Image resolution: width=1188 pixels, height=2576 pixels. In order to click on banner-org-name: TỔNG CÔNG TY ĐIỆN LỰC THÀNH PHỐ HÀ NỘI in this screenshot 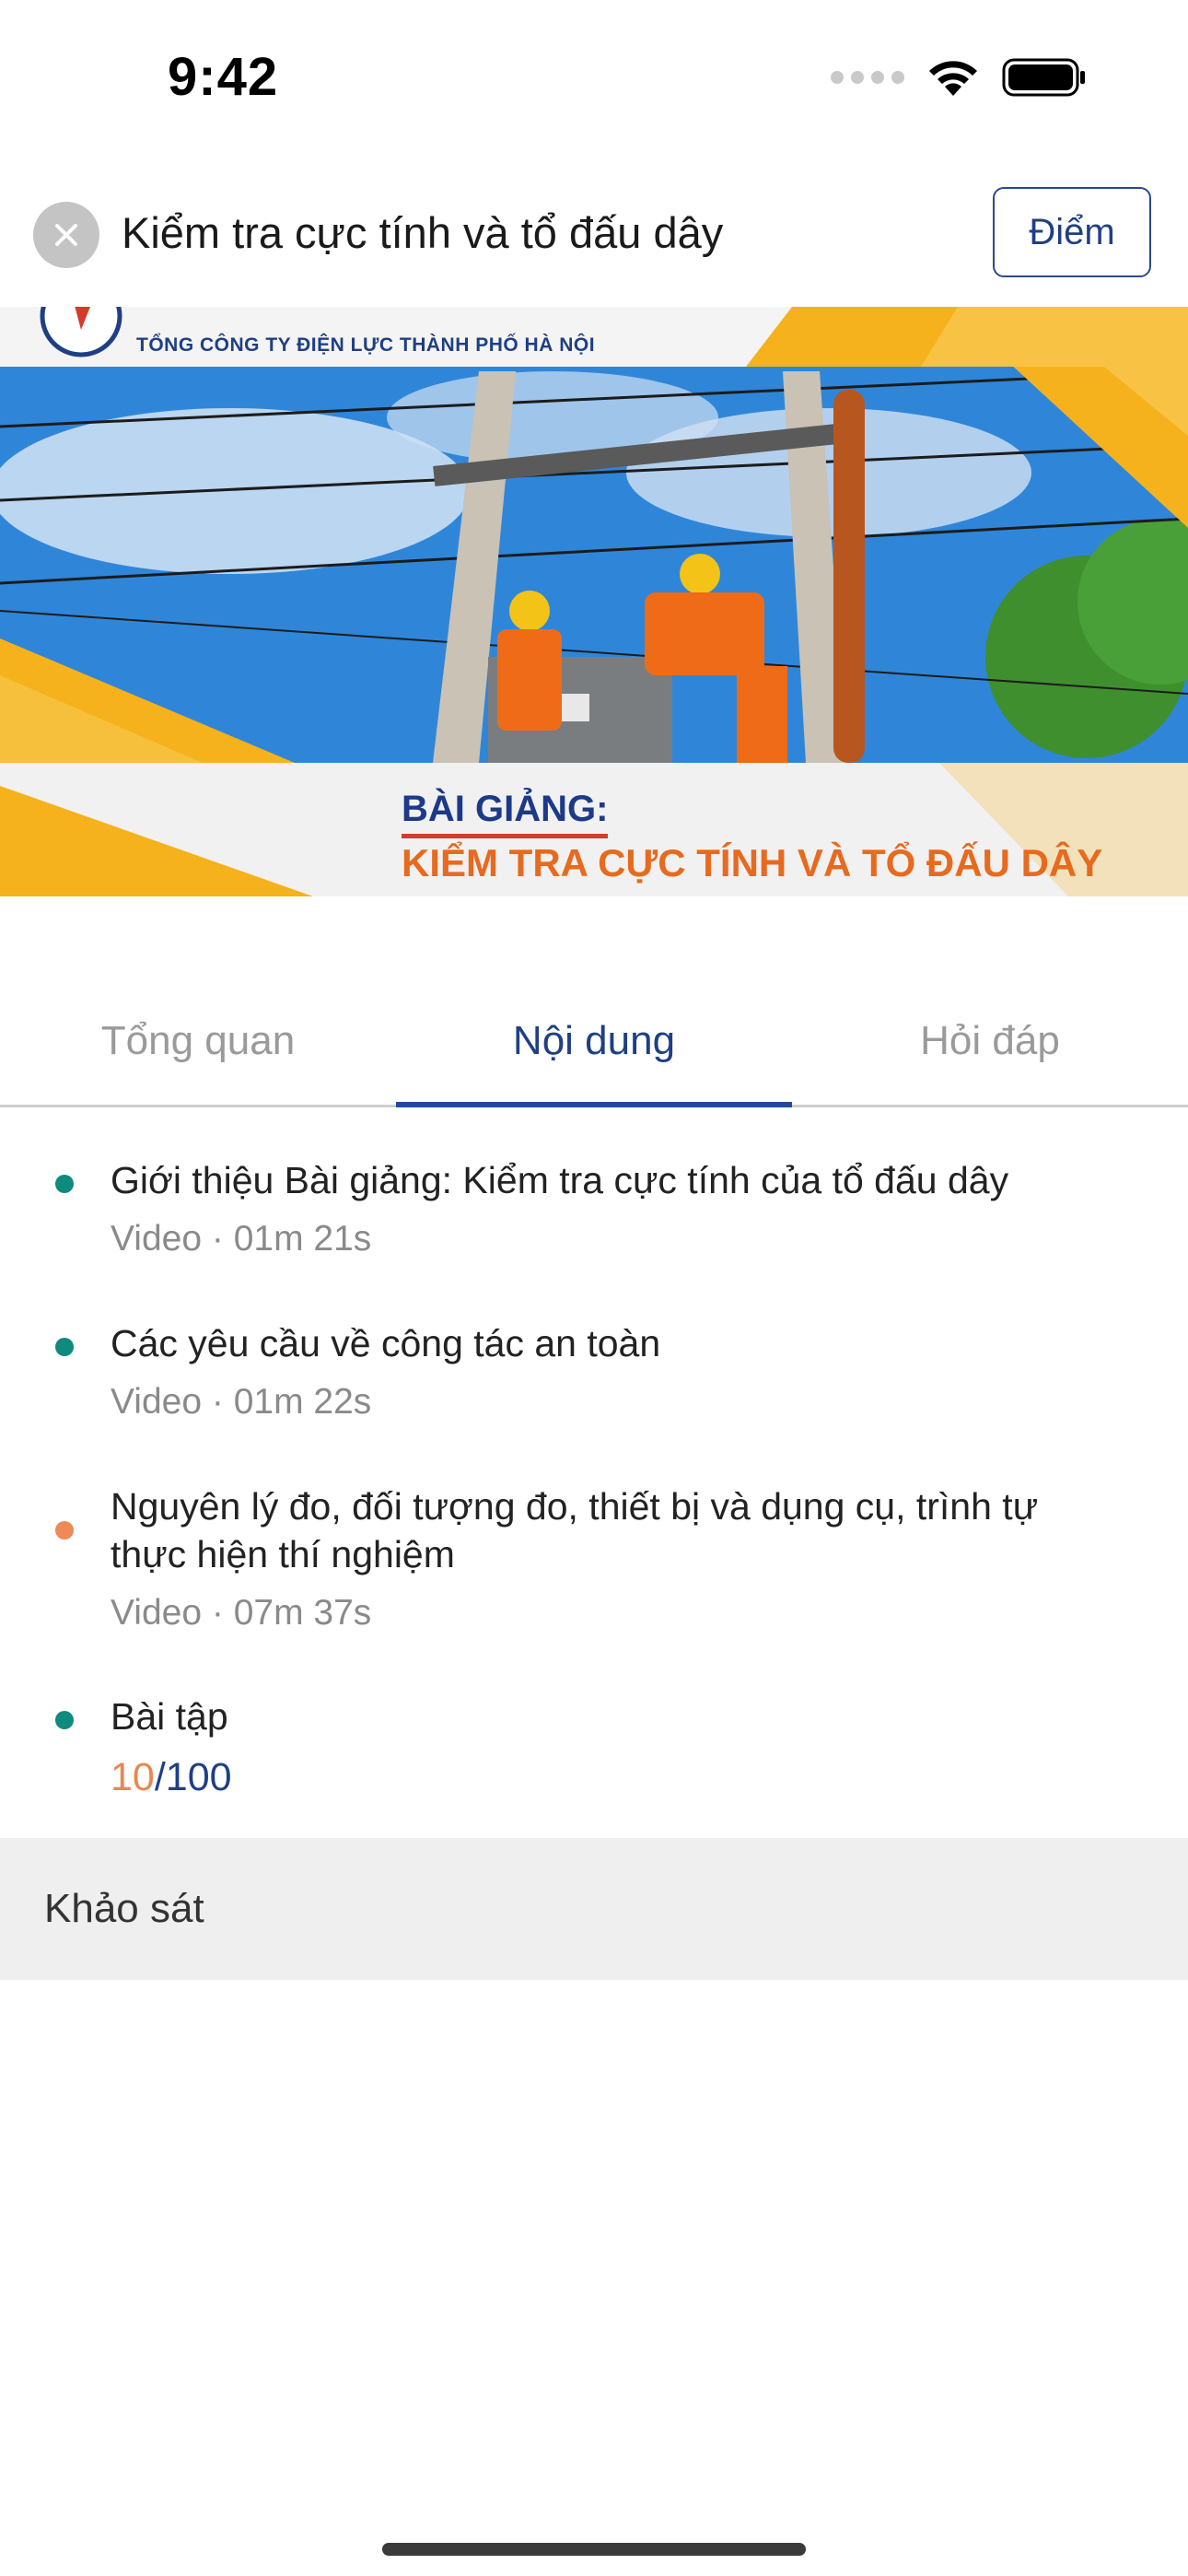, I will do `click(366, 345)`.